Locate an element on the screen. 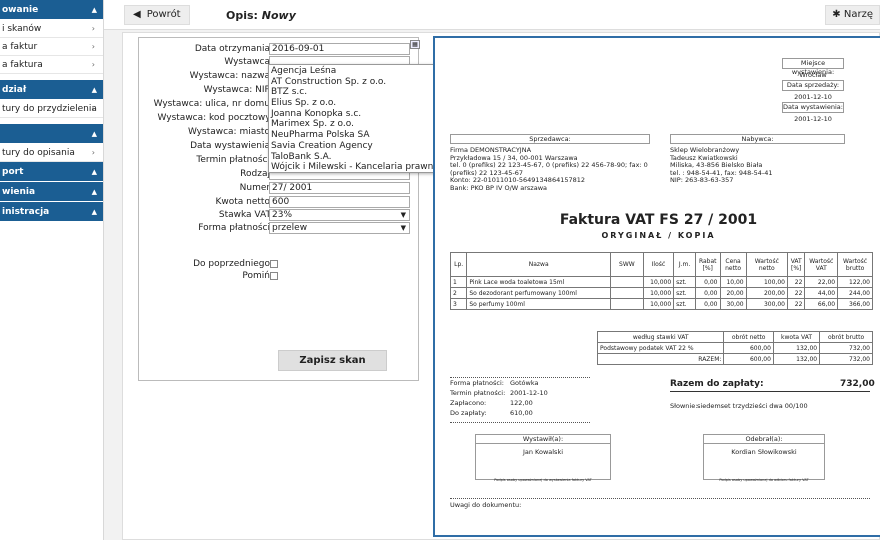 This screenshot has height=540, width=880. dropdown-option: Wójcik i Milewski - Kancelaria prawnicza is located at coordinates (360, 167).